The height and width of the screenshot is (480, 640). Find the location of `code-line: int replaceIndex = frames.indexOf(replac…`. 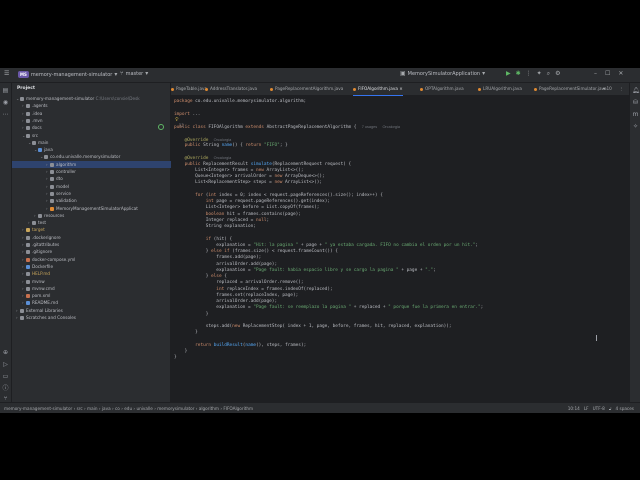

code-line: int replaceIndex = frames.indexOf(replac… is located at coordinates (253, 290).